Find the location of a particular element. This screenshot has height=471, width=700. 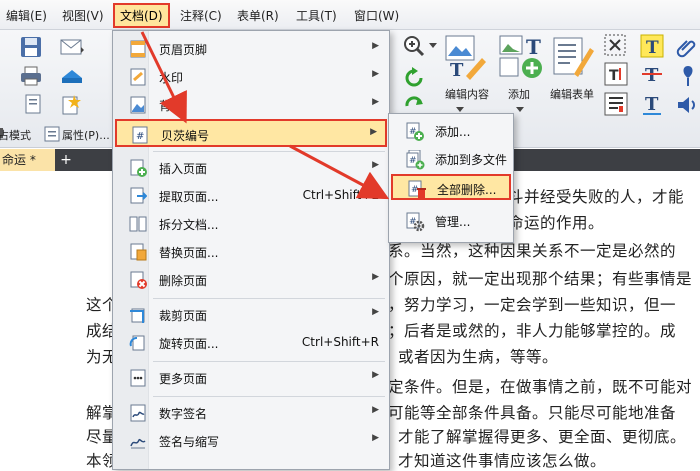

submenu-item-add-to-multiple: # 添加到多文件 is located at coordinates (451, 159).